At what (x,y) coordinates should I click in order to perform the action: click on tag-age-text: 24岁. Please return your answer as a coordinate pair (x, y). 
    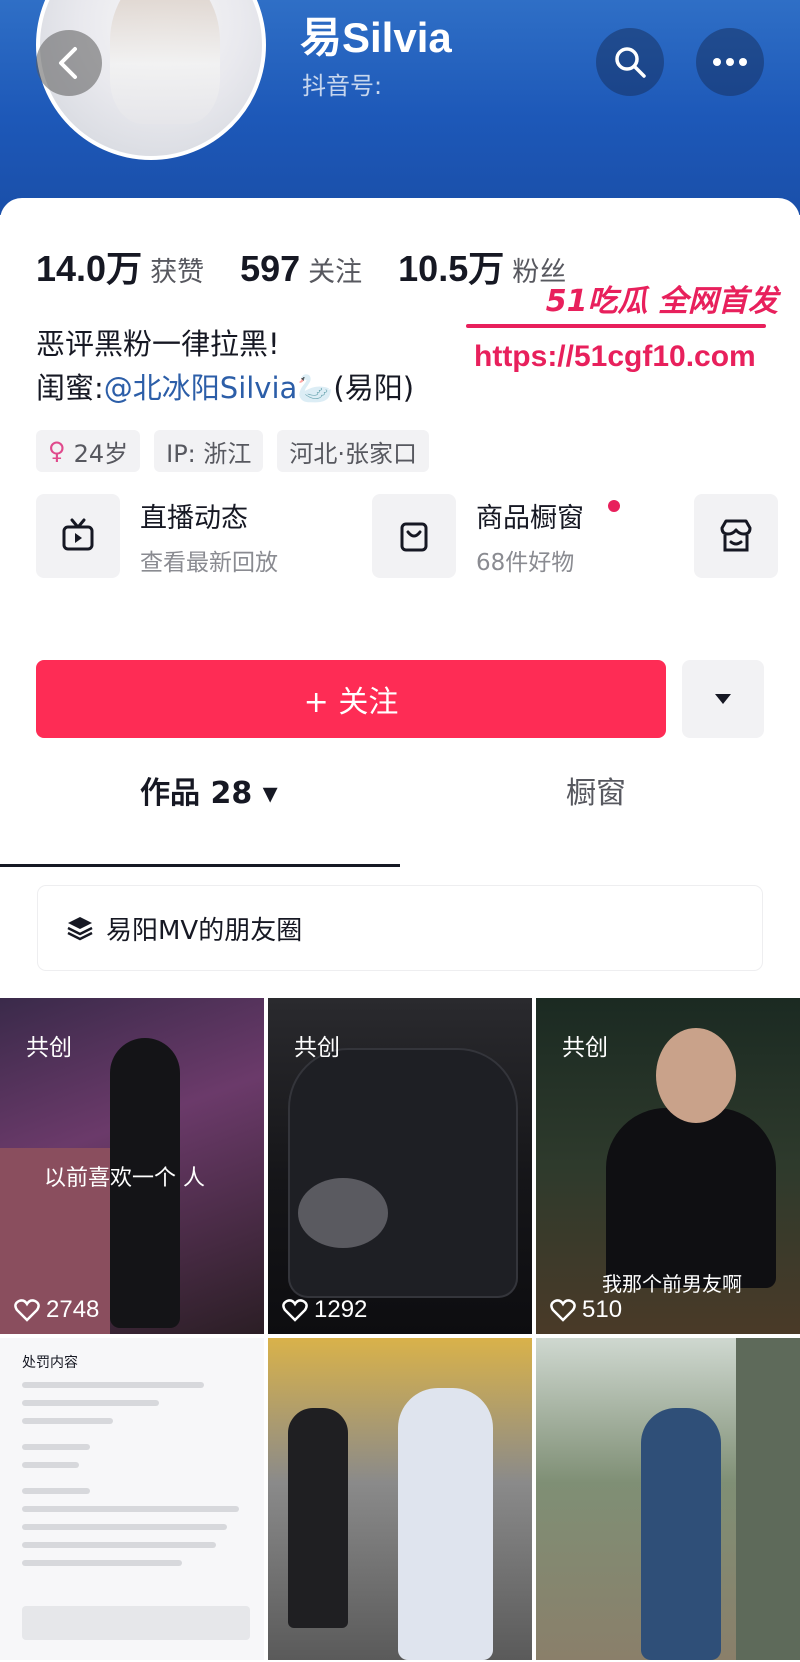
    Looking at the image, I should click on (101, 453).